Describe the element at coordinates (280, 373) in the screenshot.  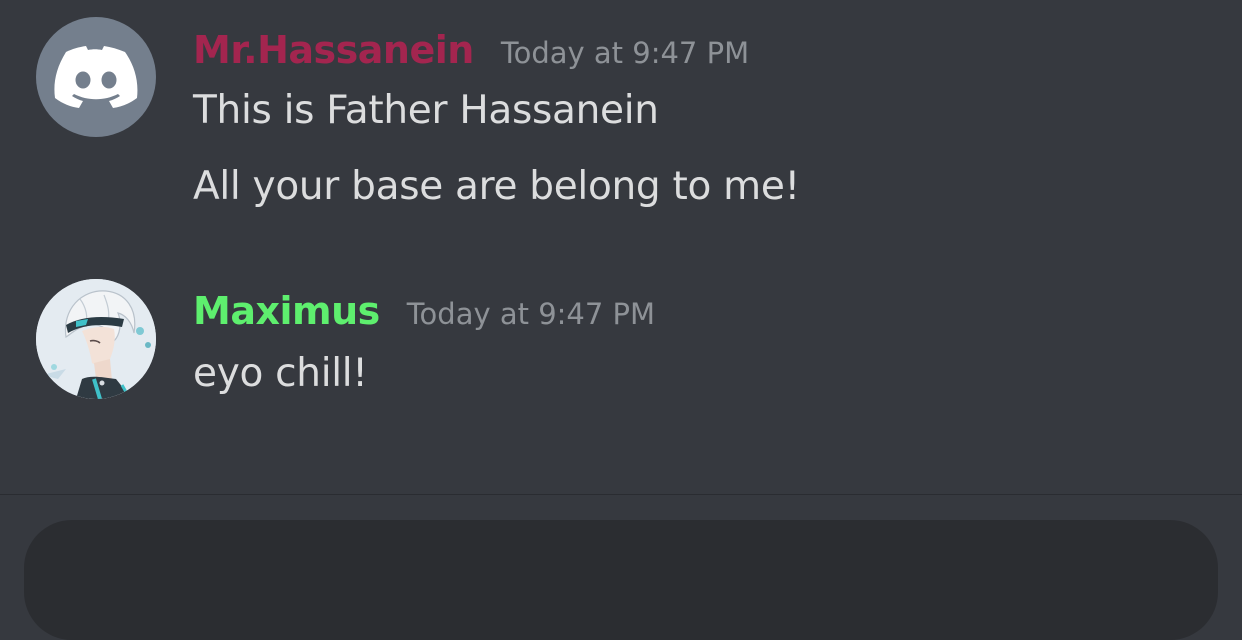
I see `message-text: eyo chill!` at that location.